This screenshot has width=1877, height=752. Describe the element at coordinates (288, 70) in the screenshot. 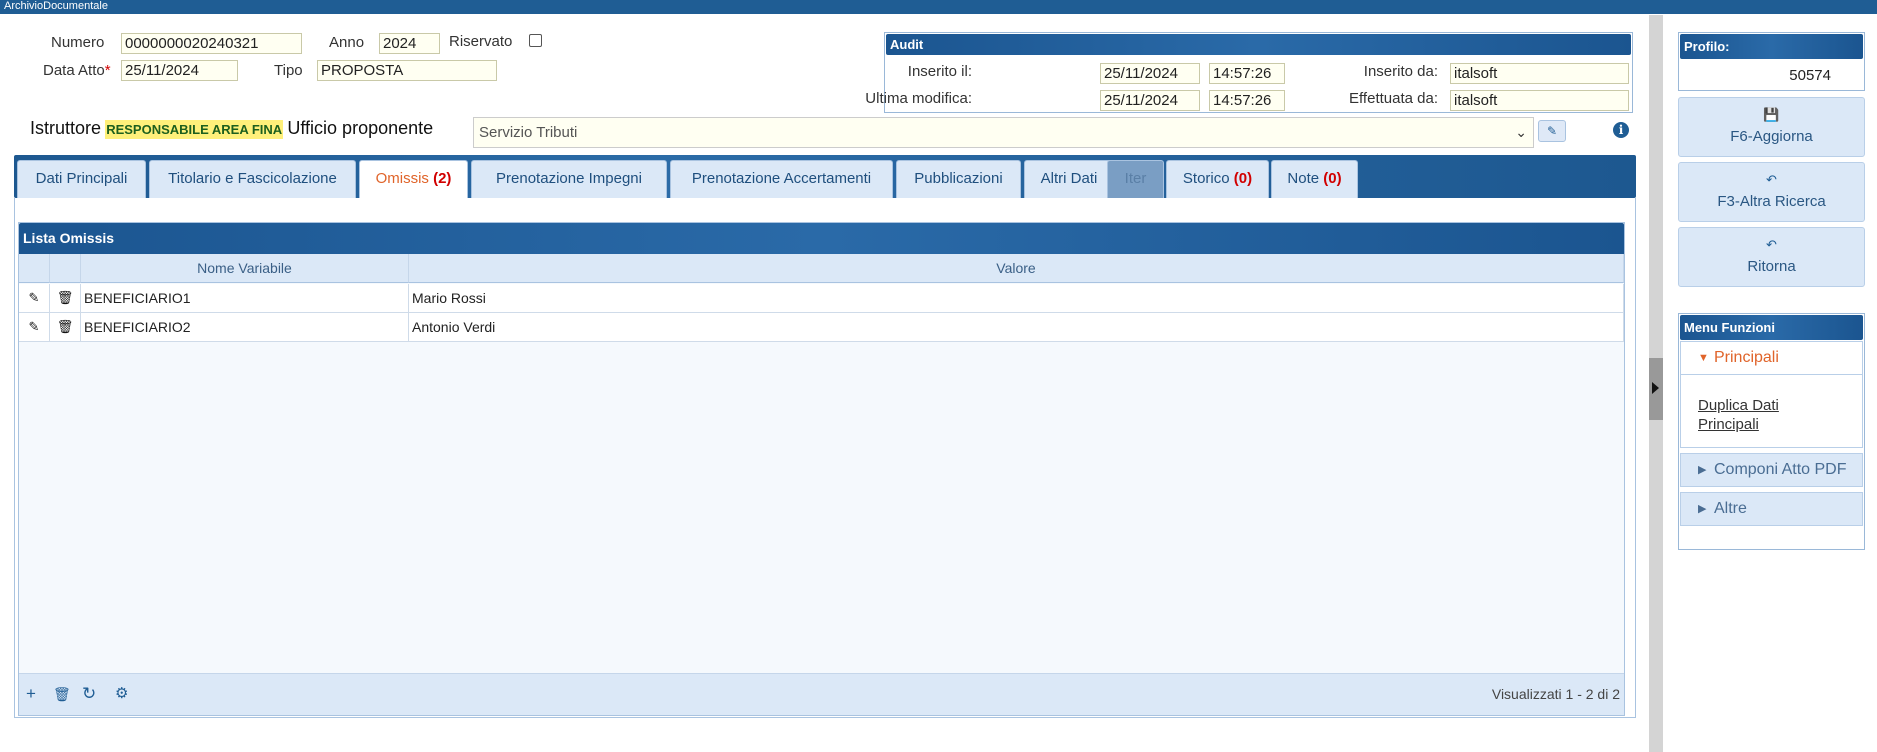

I see `tipo-label: Tipo` at that location.